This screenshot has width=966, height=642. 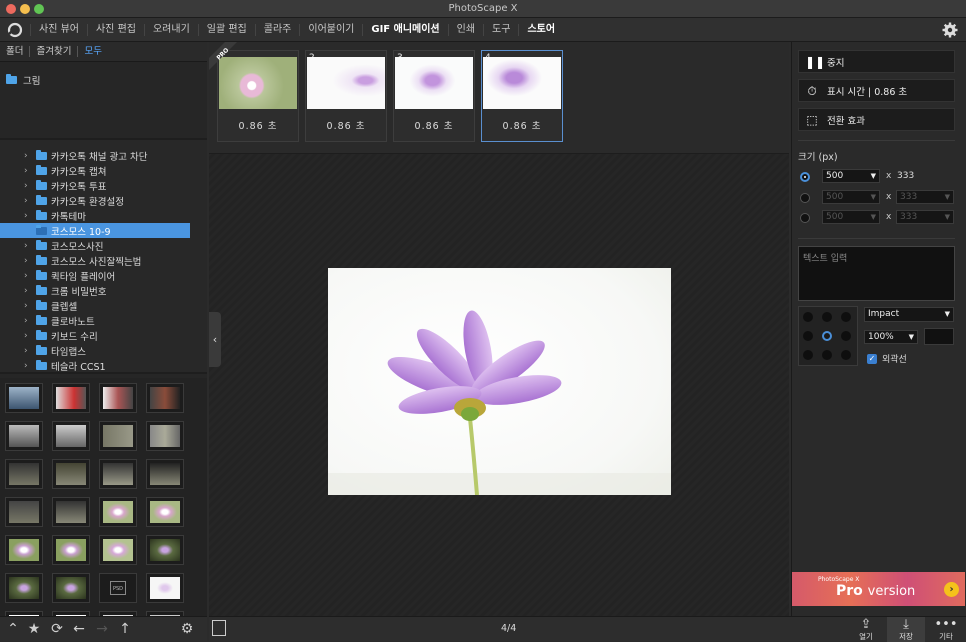 What do you see at coordinates (107, 200) in the screenshot?
I see `tree-folder-item: › 카카오톡 환경설정` at bounding box center [107, 200].